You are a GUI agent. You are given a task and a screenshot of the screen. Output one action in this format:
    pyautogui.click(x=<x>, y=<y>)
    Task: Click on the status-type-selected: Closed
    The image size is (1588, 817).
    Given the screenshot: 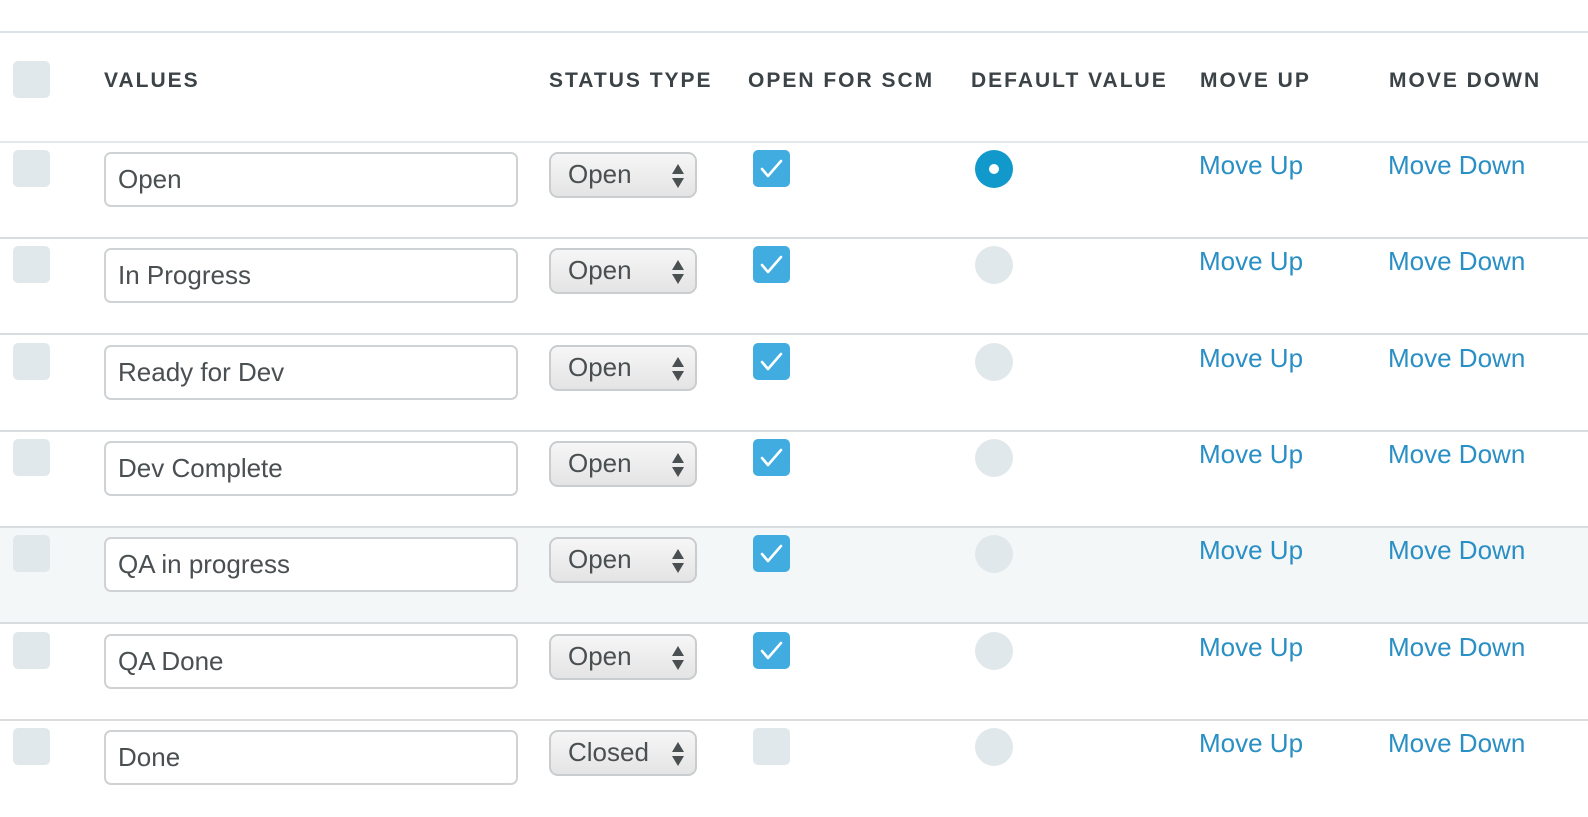 What is the action you would take?
    pyautogui.click(x=608, y=751)
    